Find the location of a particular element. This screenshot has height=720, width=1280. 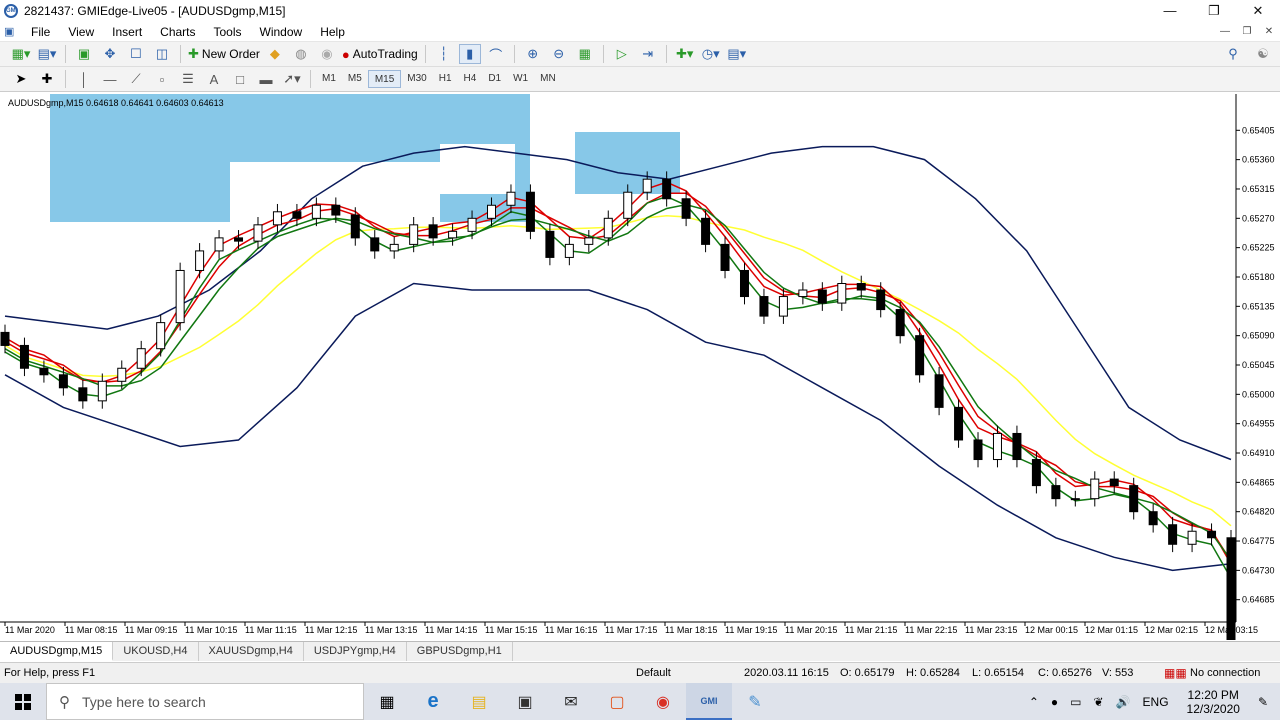

gmi-app-icon: GMI is located at coordinates (709, 701).